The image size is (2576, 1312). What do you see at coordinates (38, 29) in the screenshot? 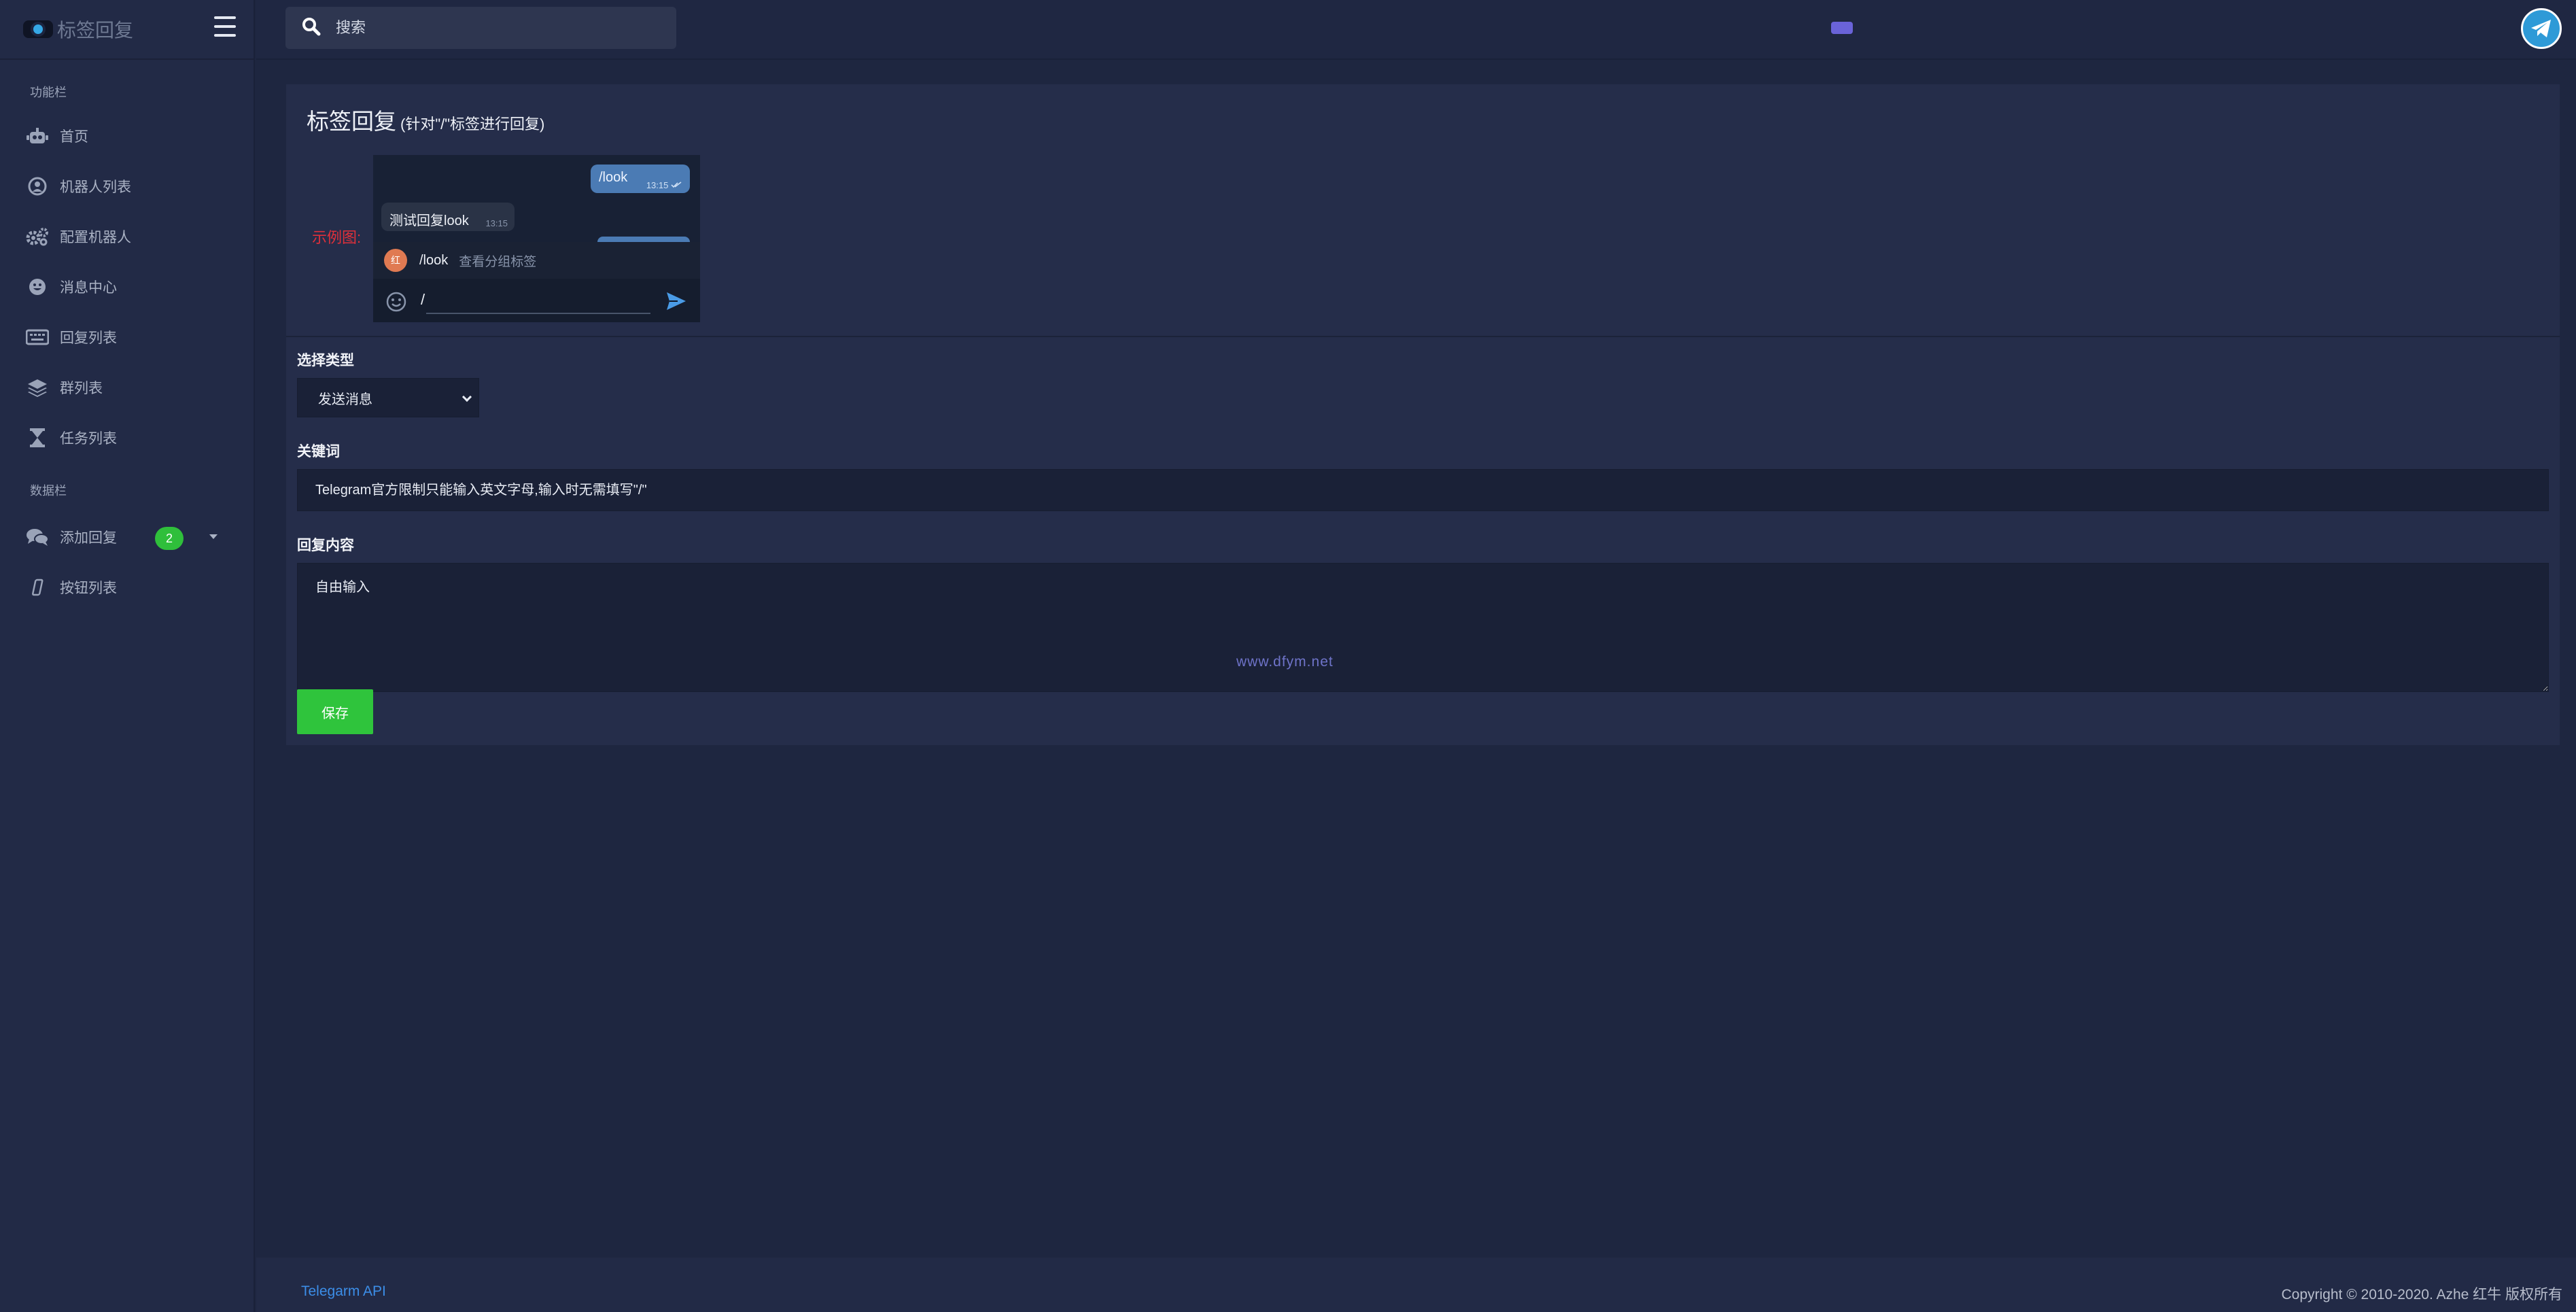
I see `brand-logo-icon` at bounding box center [38, 29].